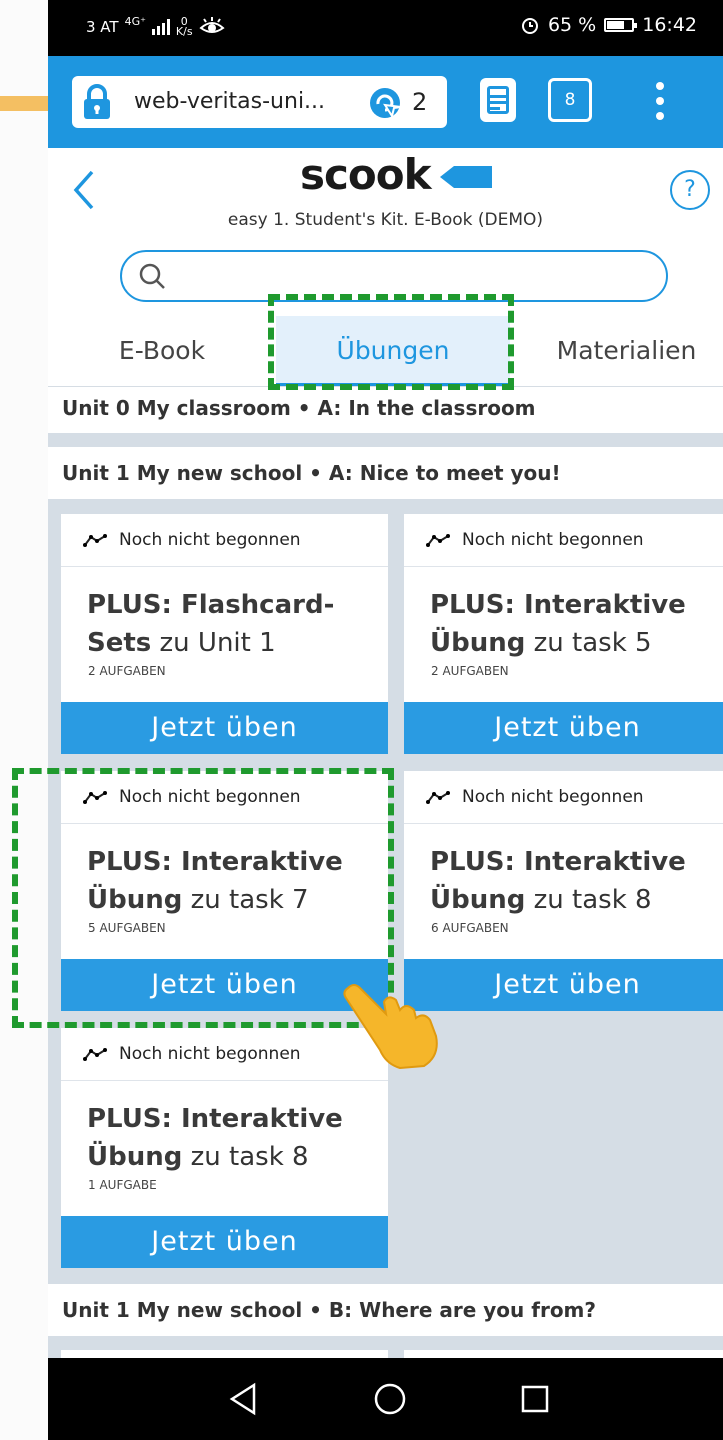  I want to click on card-title-rest: zu task 5, so click(592, 643).